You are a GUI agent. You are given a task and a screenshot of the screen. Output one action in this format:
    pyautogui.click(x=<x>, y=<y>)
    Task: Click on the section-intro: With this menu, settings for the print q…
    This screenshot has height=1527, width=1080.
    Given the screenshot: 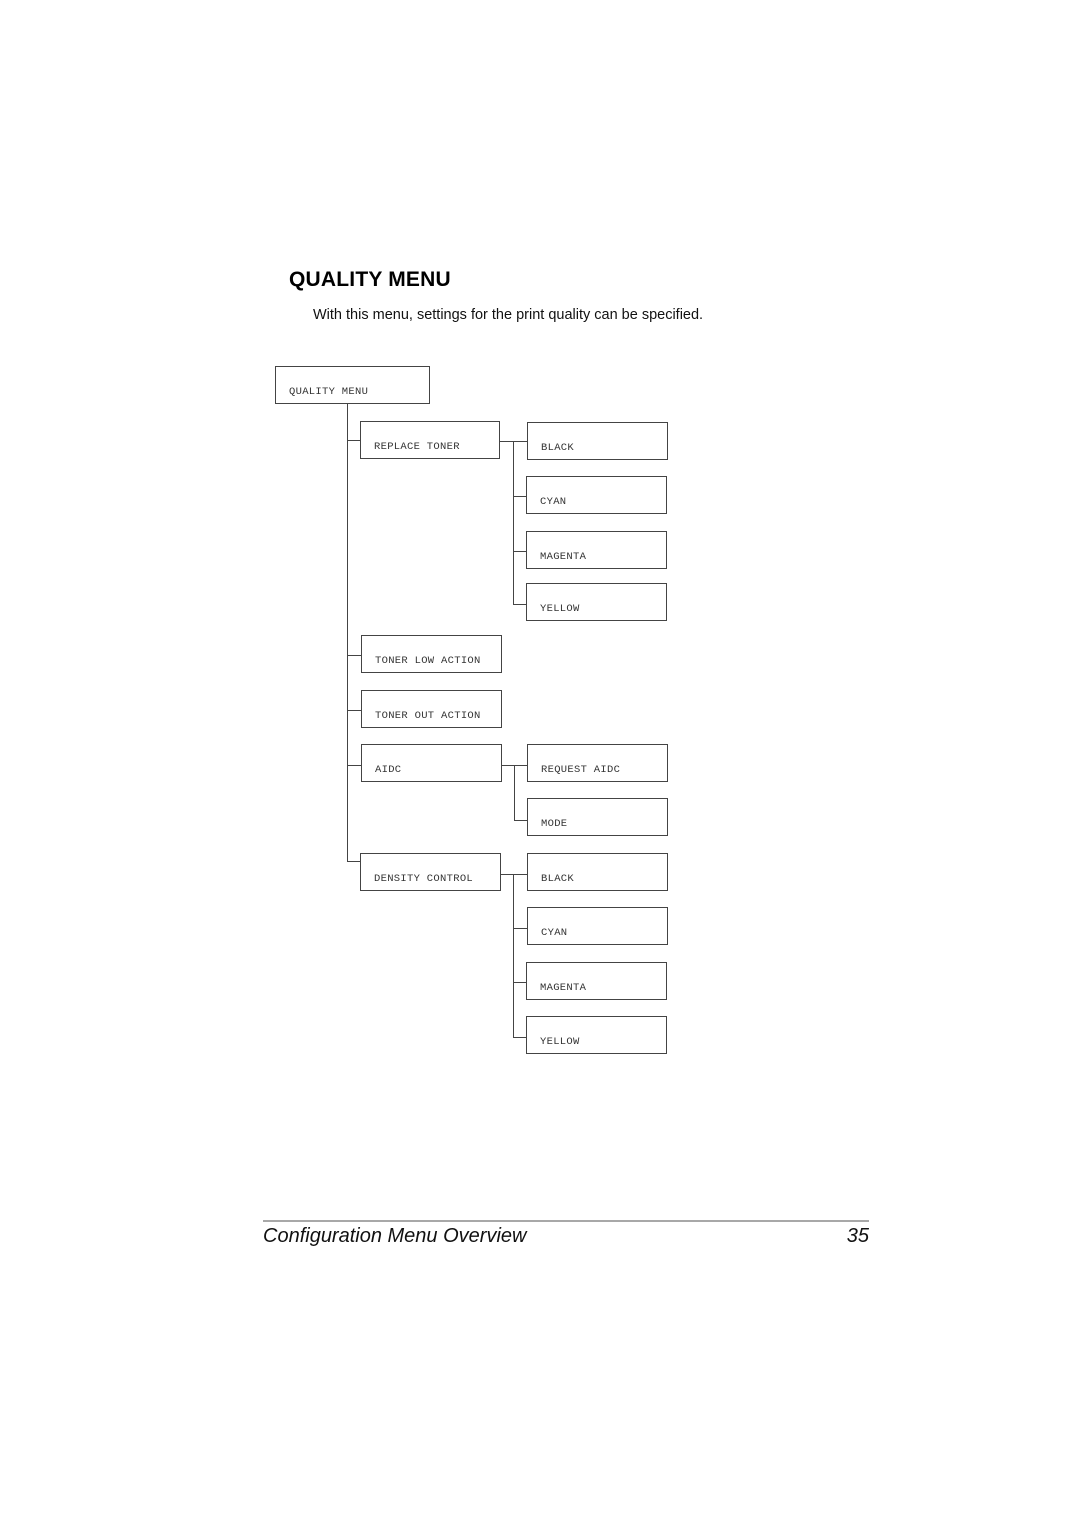 What is the action you would take?
    pyautogui.click(x=508, y=315)
    